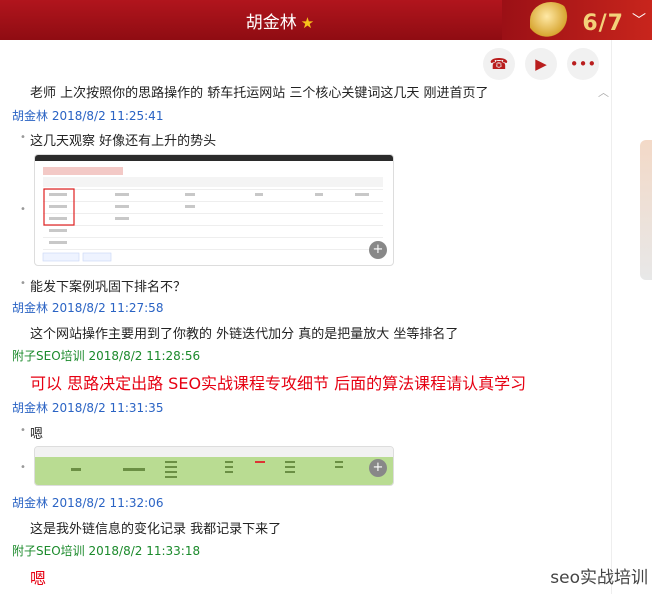 Image resolution: width=652 pixels, height=594 pixels. I want to click on star-icon: ★, so click(307, 23).